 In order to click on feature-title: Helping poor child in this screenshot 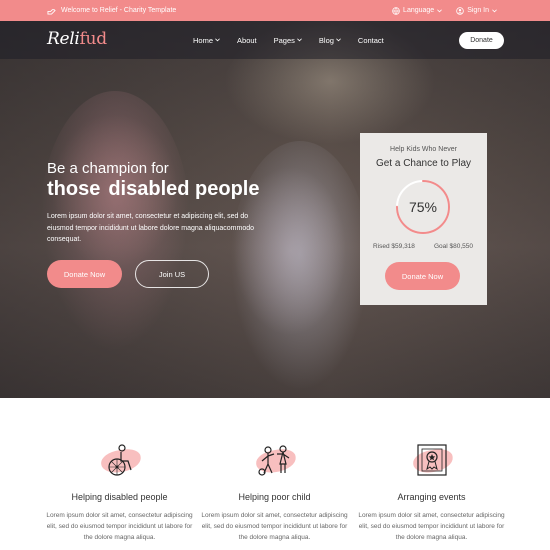, I will do `click(274, 497)`.